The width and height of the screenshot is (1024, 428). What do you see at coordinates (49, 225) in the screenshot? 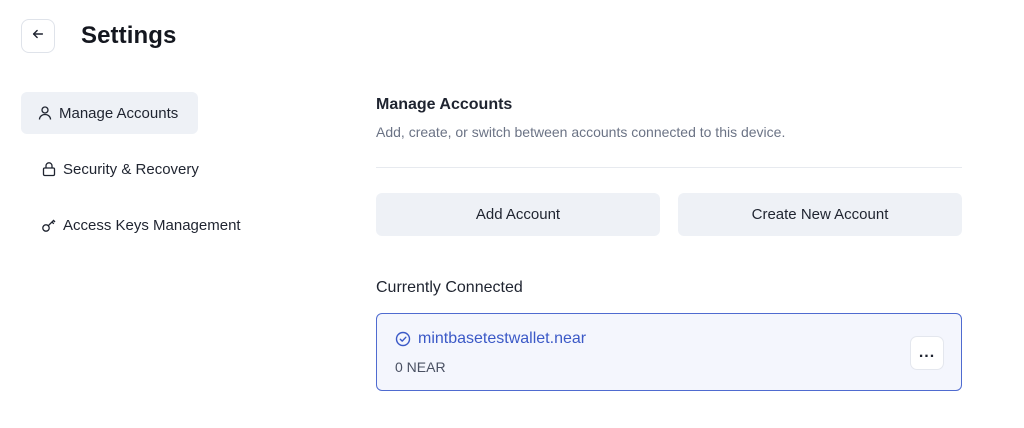
I see `key-icon` at bounding box center [49, 225].